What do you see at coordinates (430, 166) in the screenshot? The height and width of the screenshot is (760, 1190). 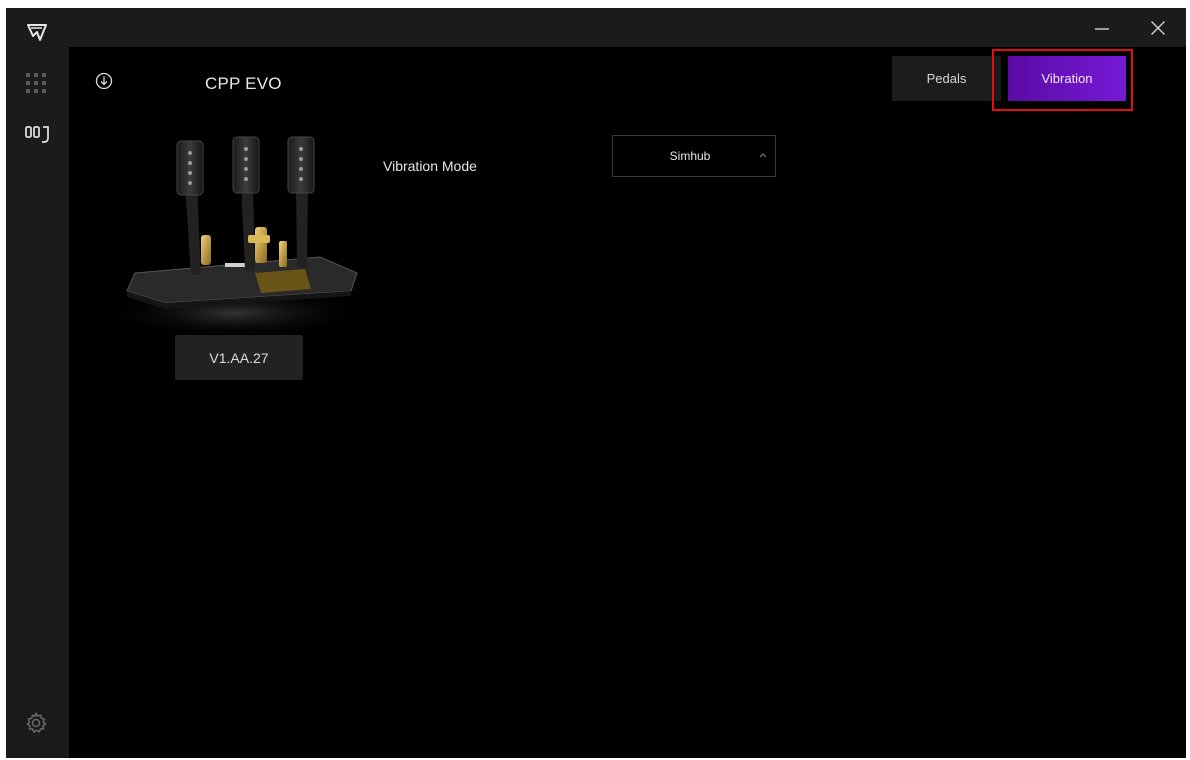 I see `vibration-mode-label: Vibration Mode` at bounding box center [430, 166].